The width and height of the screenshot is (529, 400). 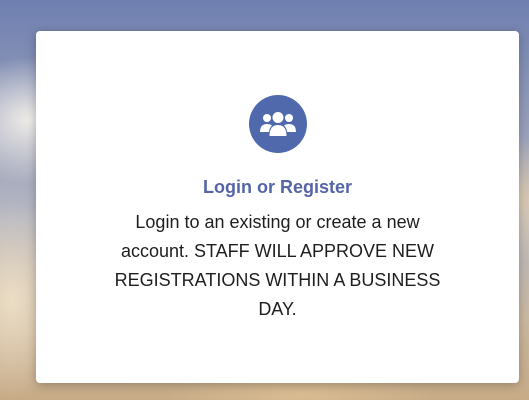 I want to click on login-register-title: Login or Register, so click(x=277, y=187).